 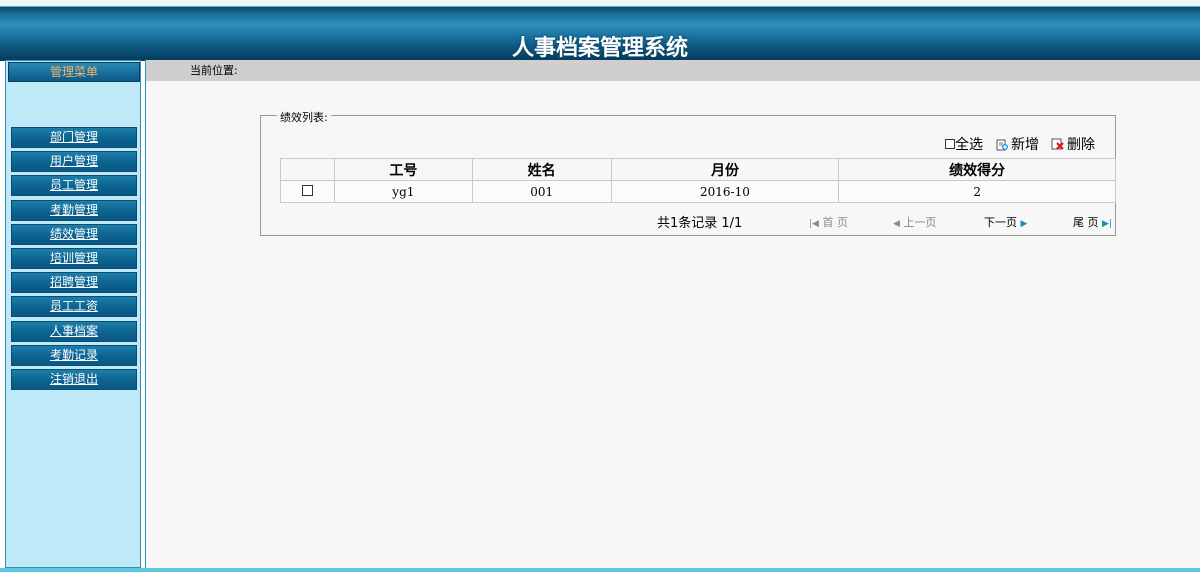 I want to click on sidebar-item-label: 注销退出, so click(x=74, y=379).